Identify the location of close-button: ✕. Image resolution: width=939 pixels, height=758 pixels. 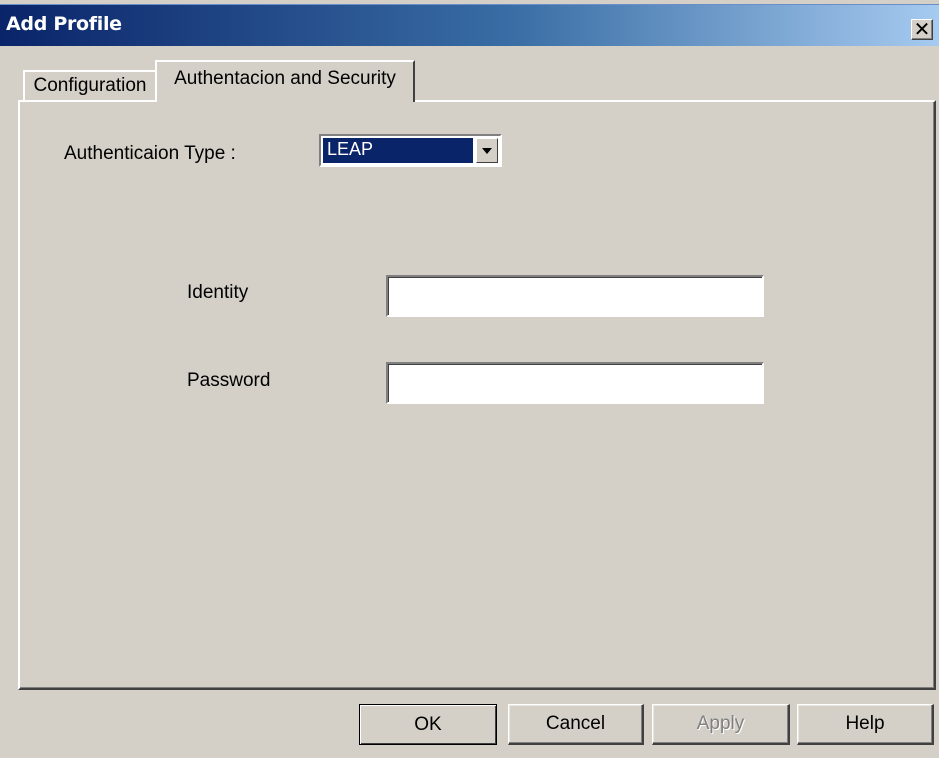
(922, 29).